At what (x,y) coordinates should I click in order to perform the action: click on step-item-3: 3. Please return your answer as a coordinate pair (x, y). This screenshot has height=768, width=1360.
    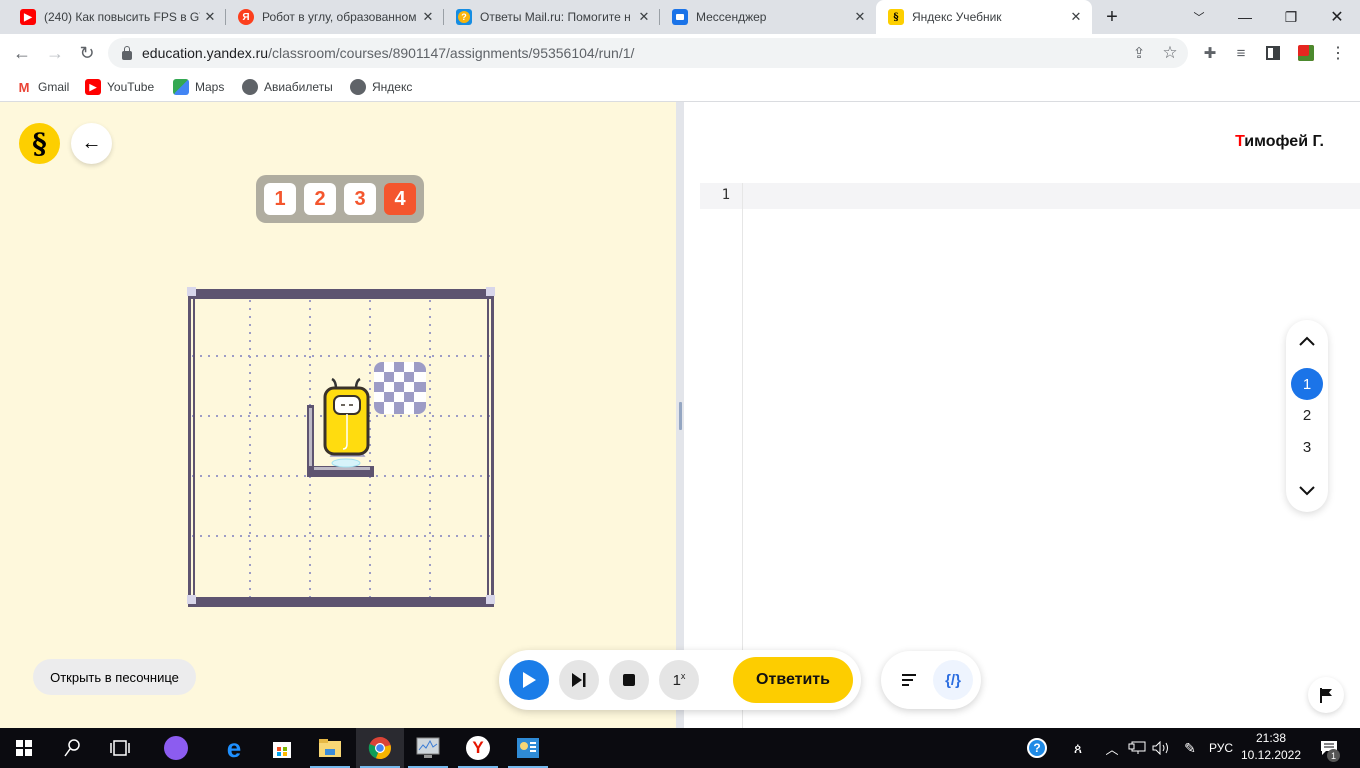
    Looking at the image, I should click on (1307, 447).